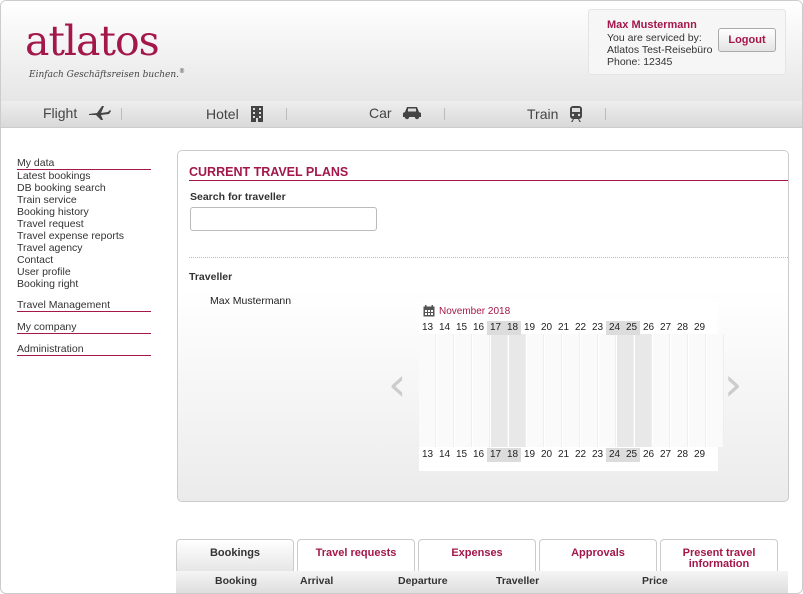 Image resolution: width=803 pixels, height=594 pixels. What do you see at coordinates (84, 200) in the screenshot?
I see `sidebar-item: Train service` at bounding box center [84, 200].